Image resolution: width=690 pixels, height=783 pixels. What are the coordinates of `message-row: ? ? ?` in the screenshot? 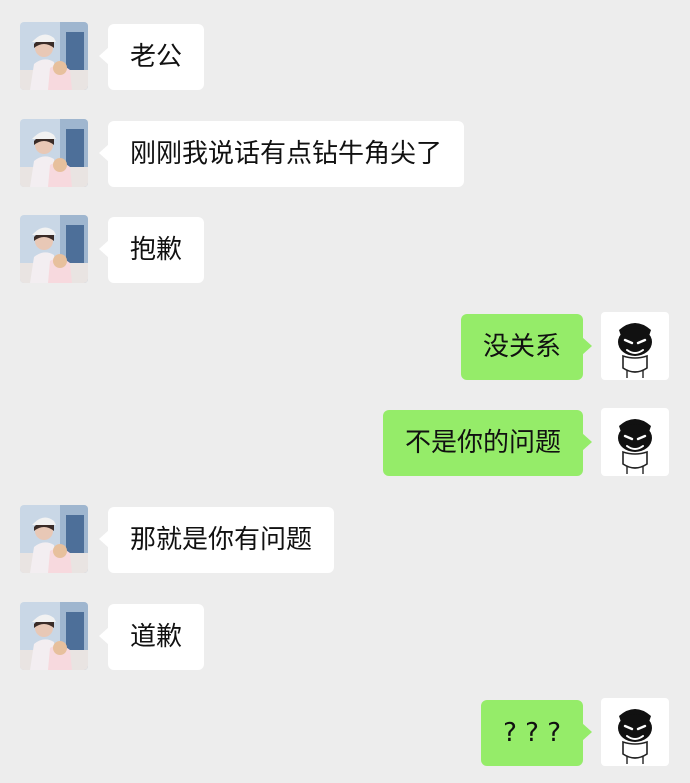 It's located at (345, 733).